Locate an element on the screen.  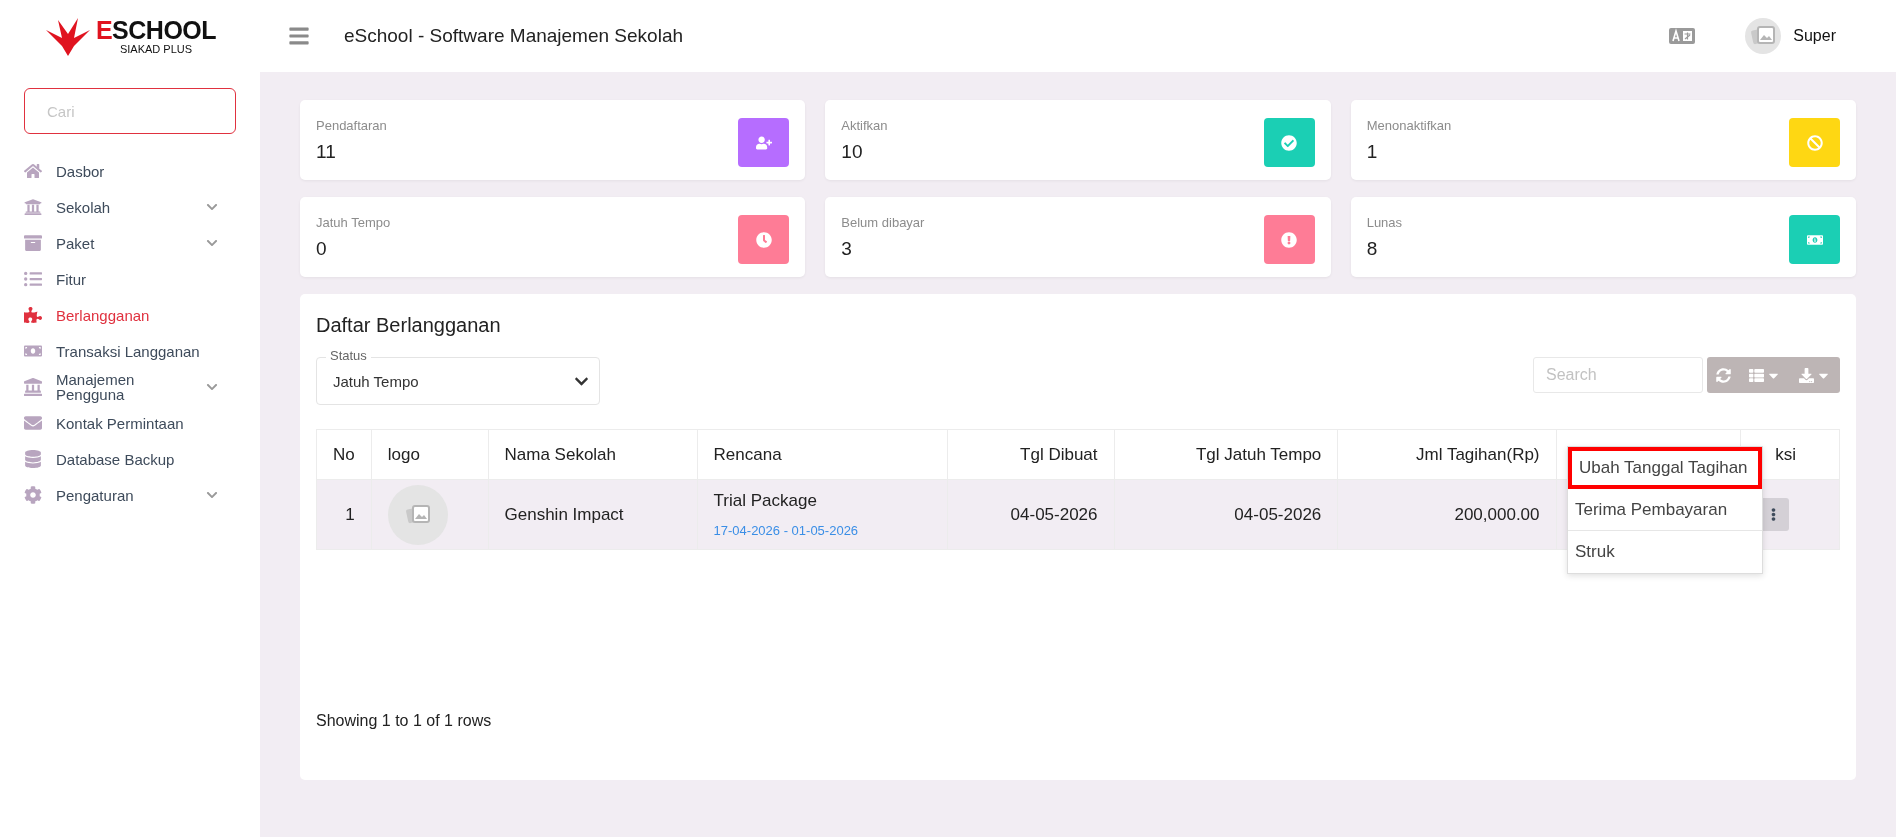
plan-name: Trial Package is located at coordinates (765, 501).